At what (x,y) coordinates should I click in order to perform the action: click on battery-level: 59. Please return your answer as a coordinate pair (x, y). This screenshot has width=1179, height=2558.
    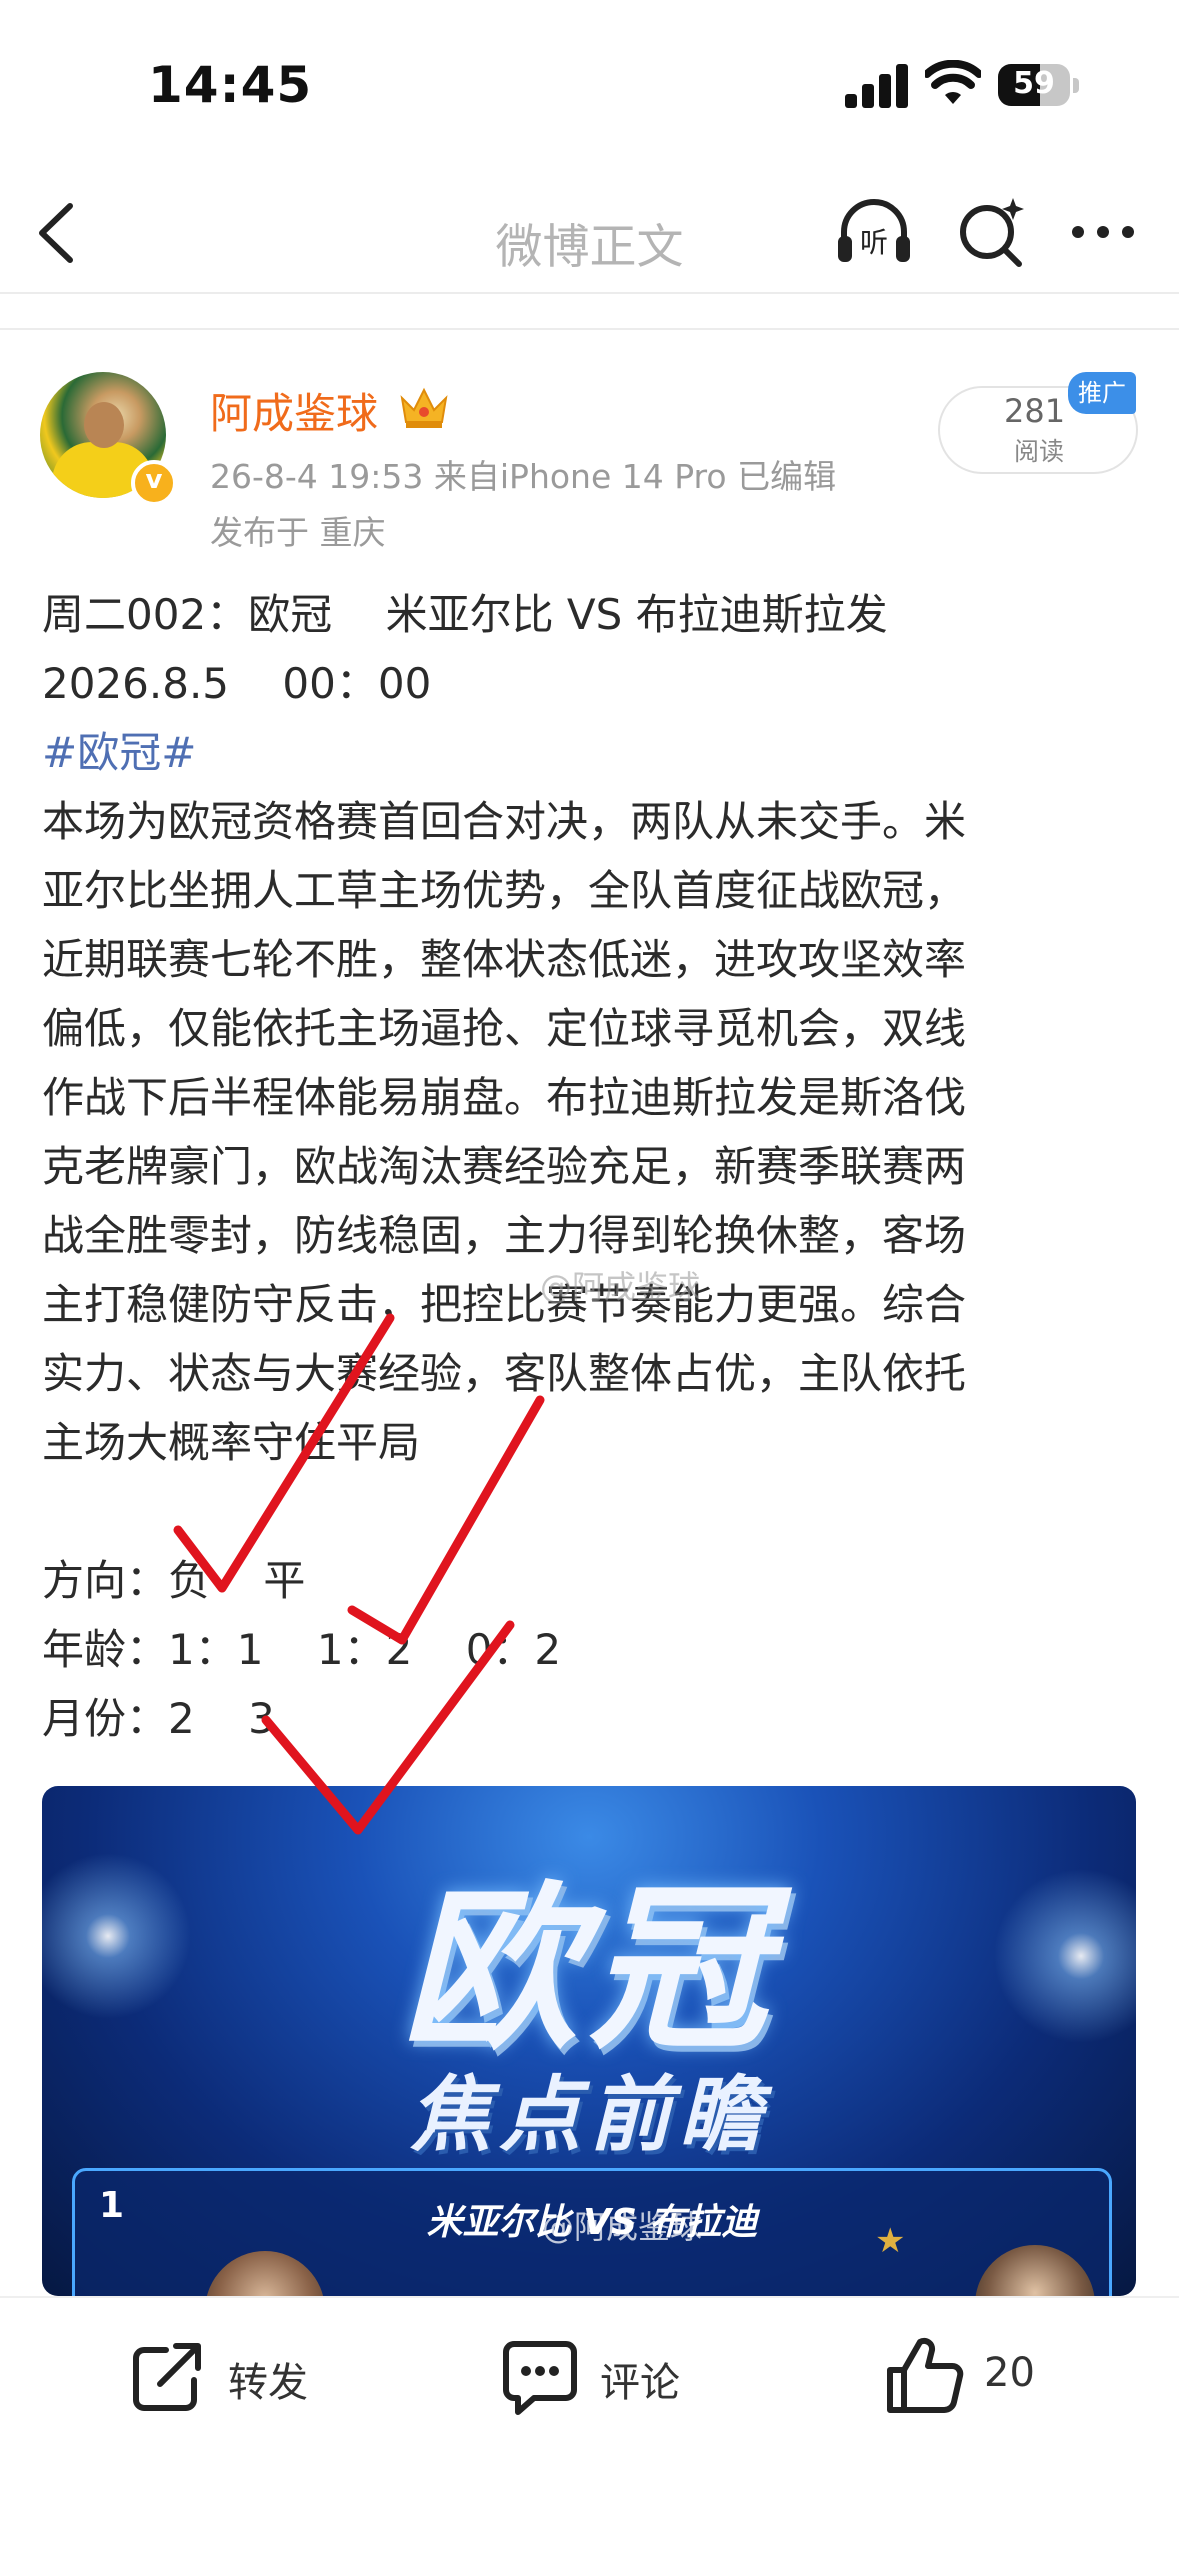
    Looking at the image, I should click on (1034, 83).